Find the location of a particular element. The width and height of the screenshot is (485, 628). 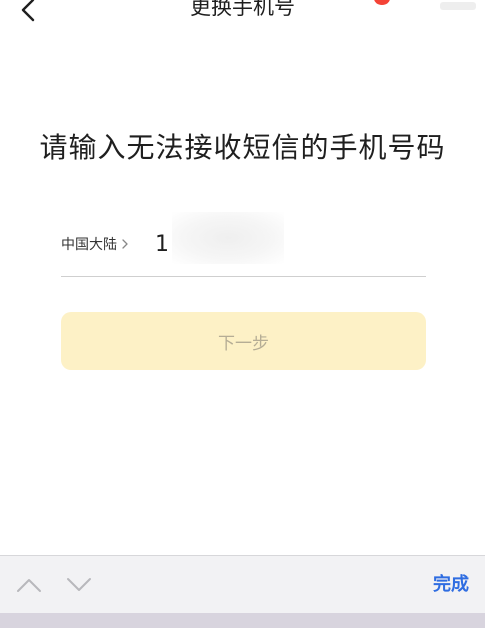

previous-field-button is located at coordinates (29, 585).